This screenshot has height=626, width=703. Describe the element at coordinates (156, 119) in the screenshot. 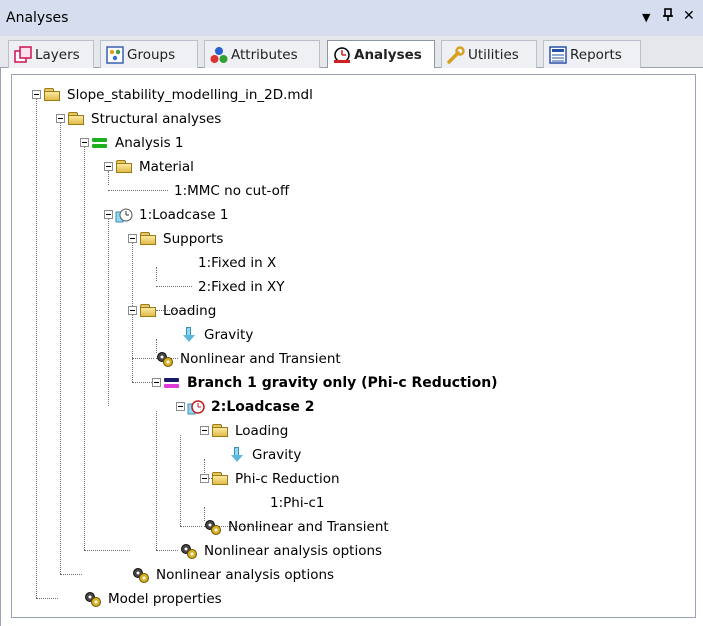

I see `node-label: Structural analyses` at that location.